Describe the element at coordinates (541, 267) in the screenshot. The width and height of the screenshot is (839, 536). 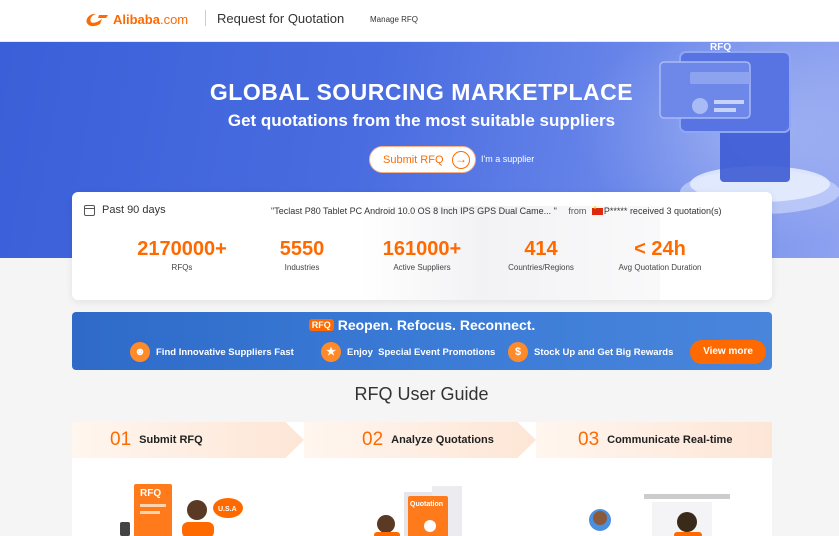
I see `stat-label: Countries/Regions` at that location.